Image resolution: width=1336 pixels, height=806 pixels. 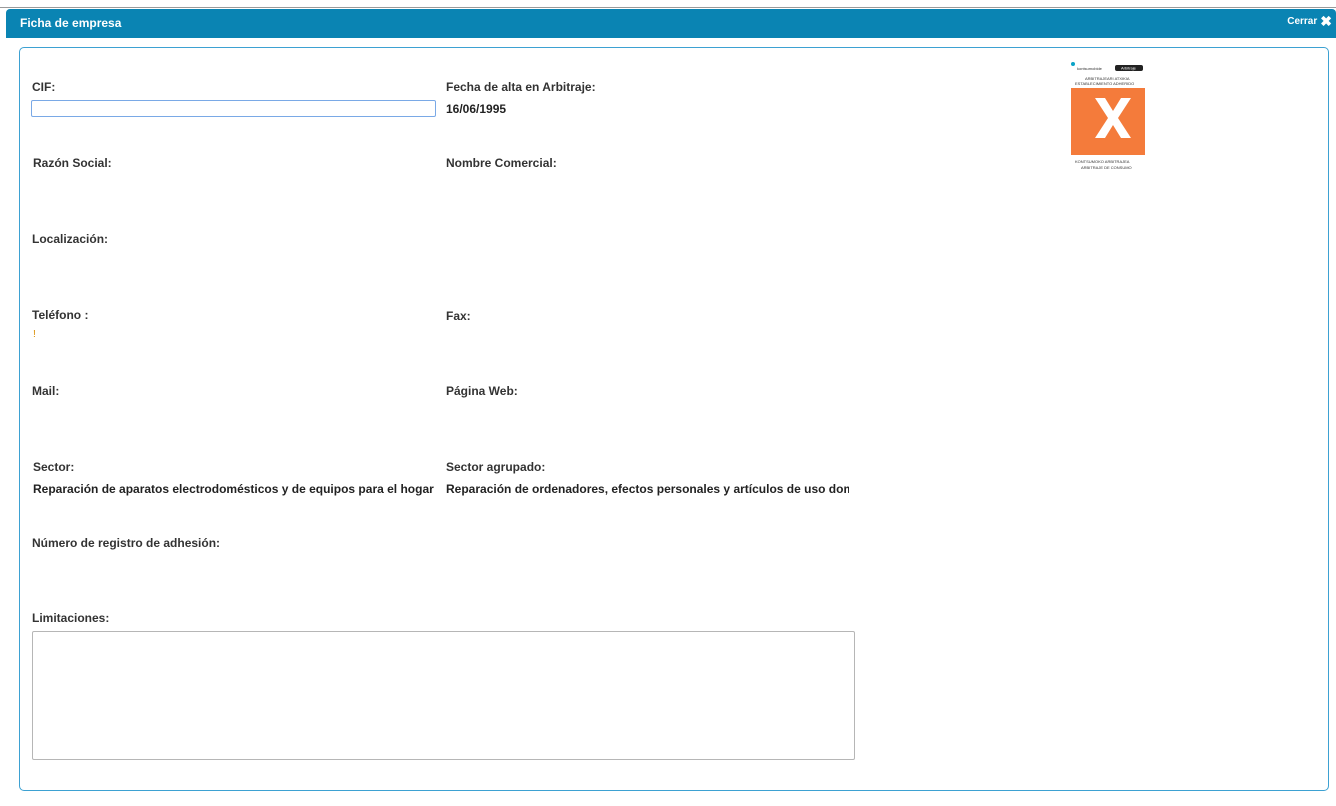 What do you see at coordinates (501, 163) in the screenshot?
I see `nombre-comercial-label: Nombre Comercial:` at bounding box center [501, 163].